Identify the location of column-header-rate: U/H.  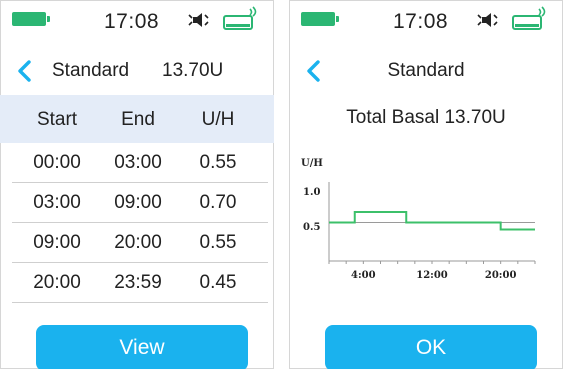
(218, 119).